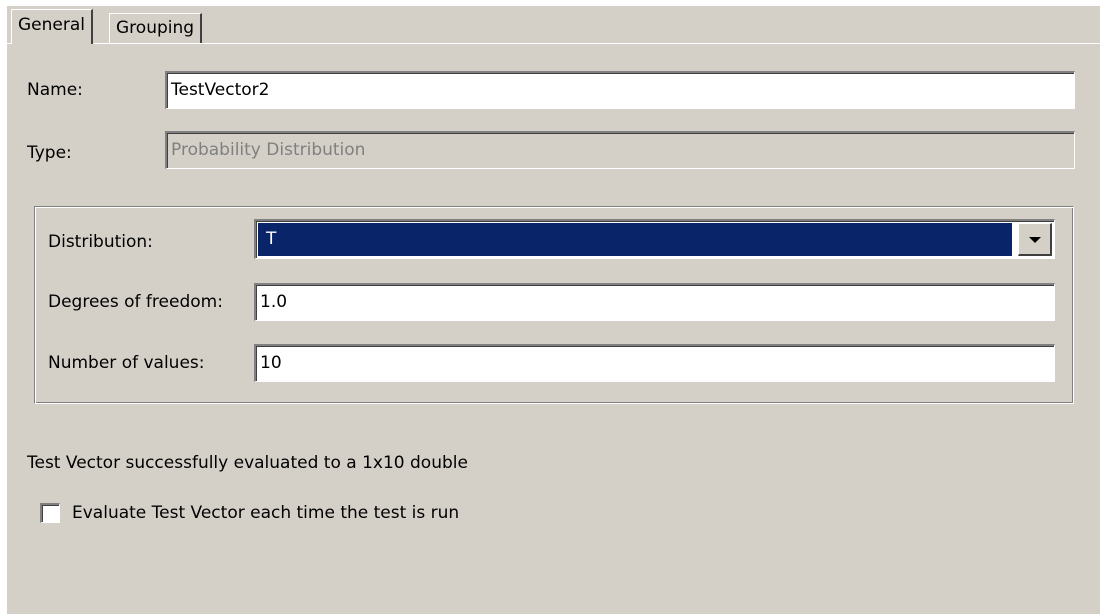 The width and height of the screenshot is (1100, 614). I want to click on name-input: TestVector2, so click(620, 90).